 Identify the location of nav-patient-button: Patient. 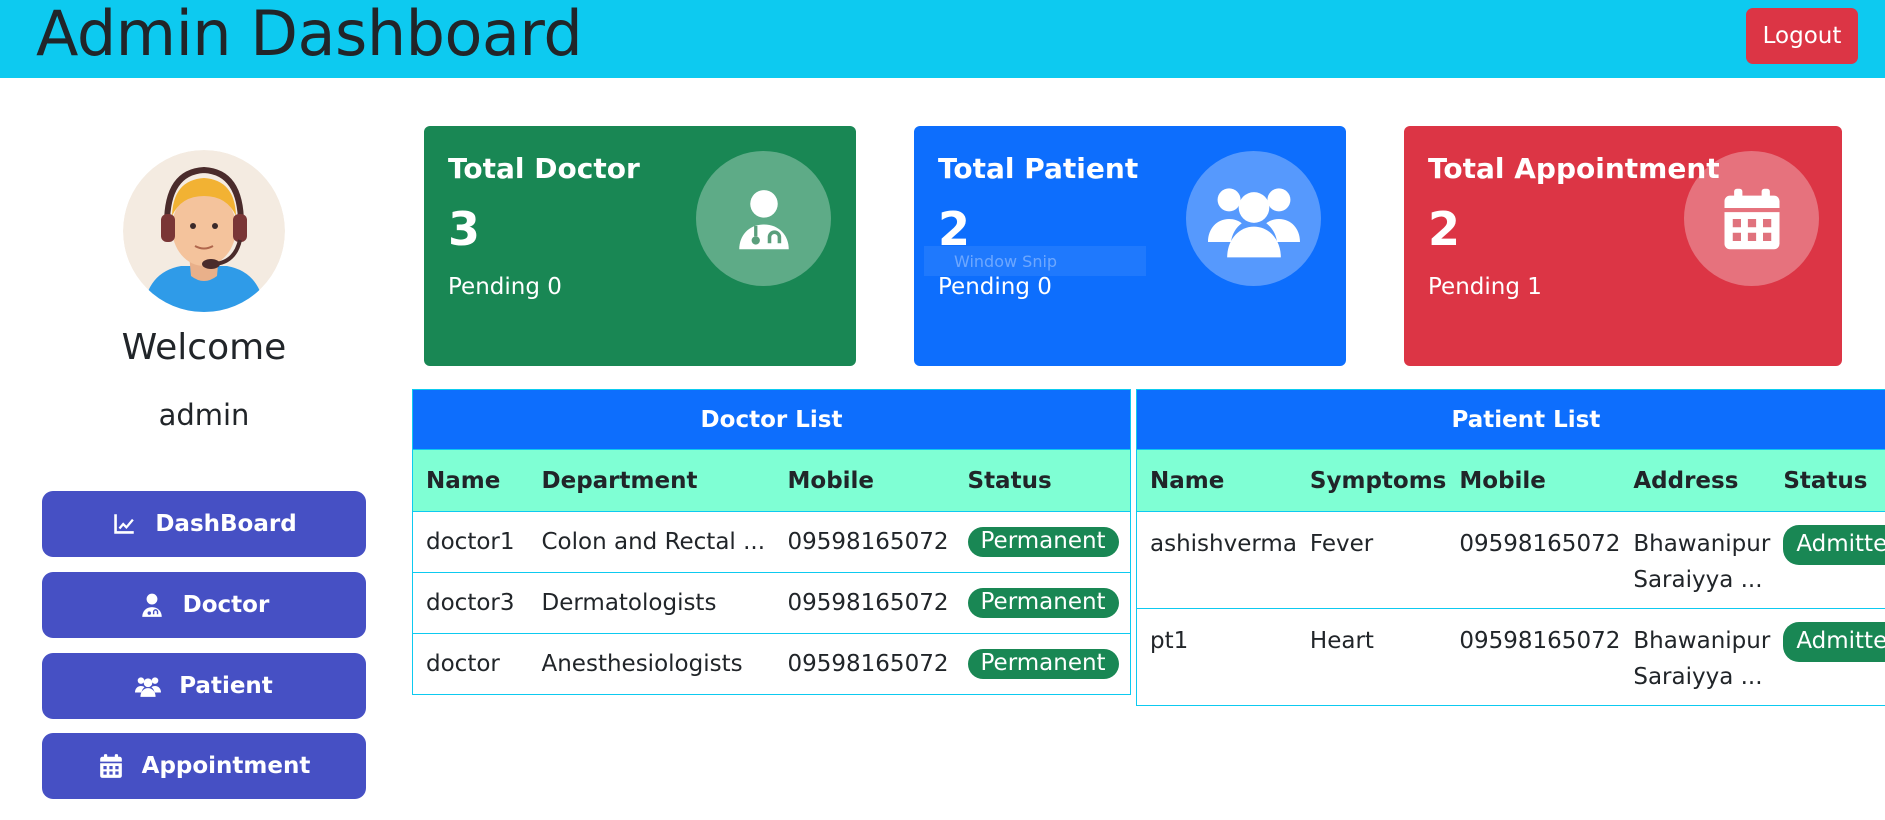
(204, 686).